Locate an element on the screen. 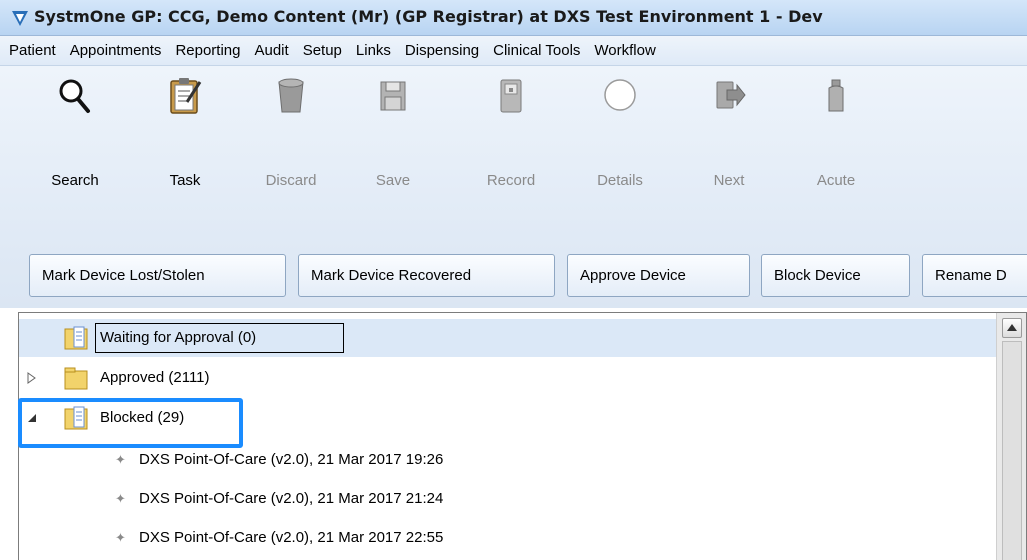 The image size is (1027, 560). tree-label-approved: Approved (2111) is located at coordinates (155, 377).